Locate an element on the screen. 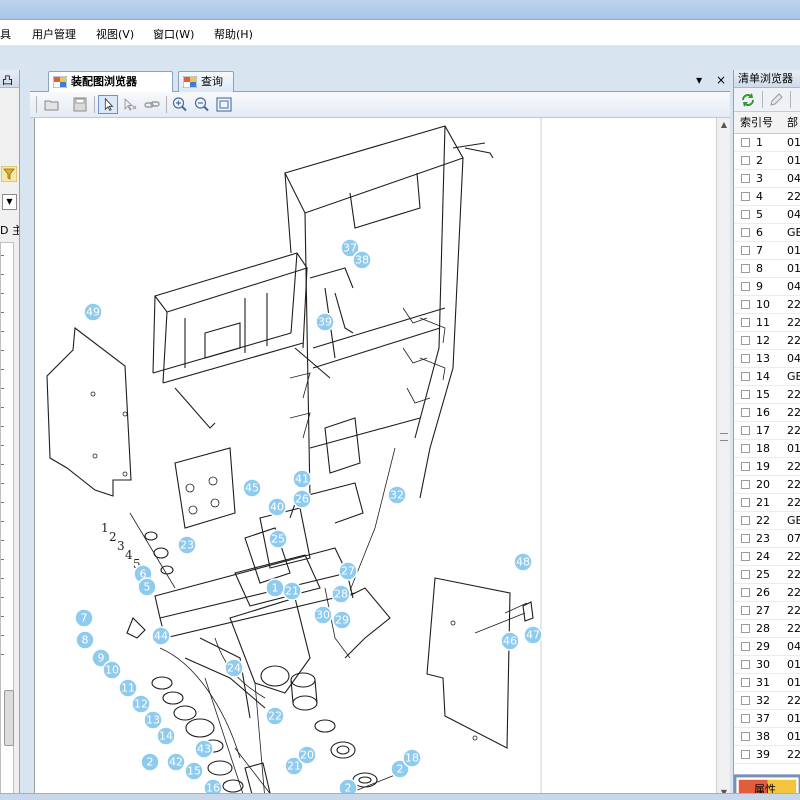 The width and height of the screenshot is (800, 800). fit-window-icon is located at coordinates (224, 104).